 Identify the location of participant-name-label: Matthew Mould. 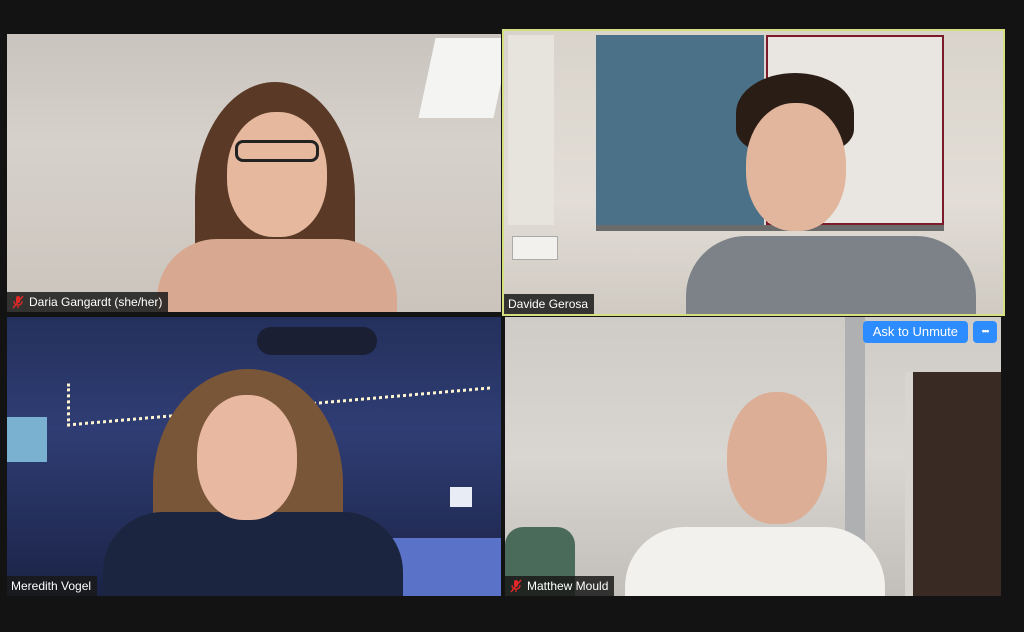
(560, 586).